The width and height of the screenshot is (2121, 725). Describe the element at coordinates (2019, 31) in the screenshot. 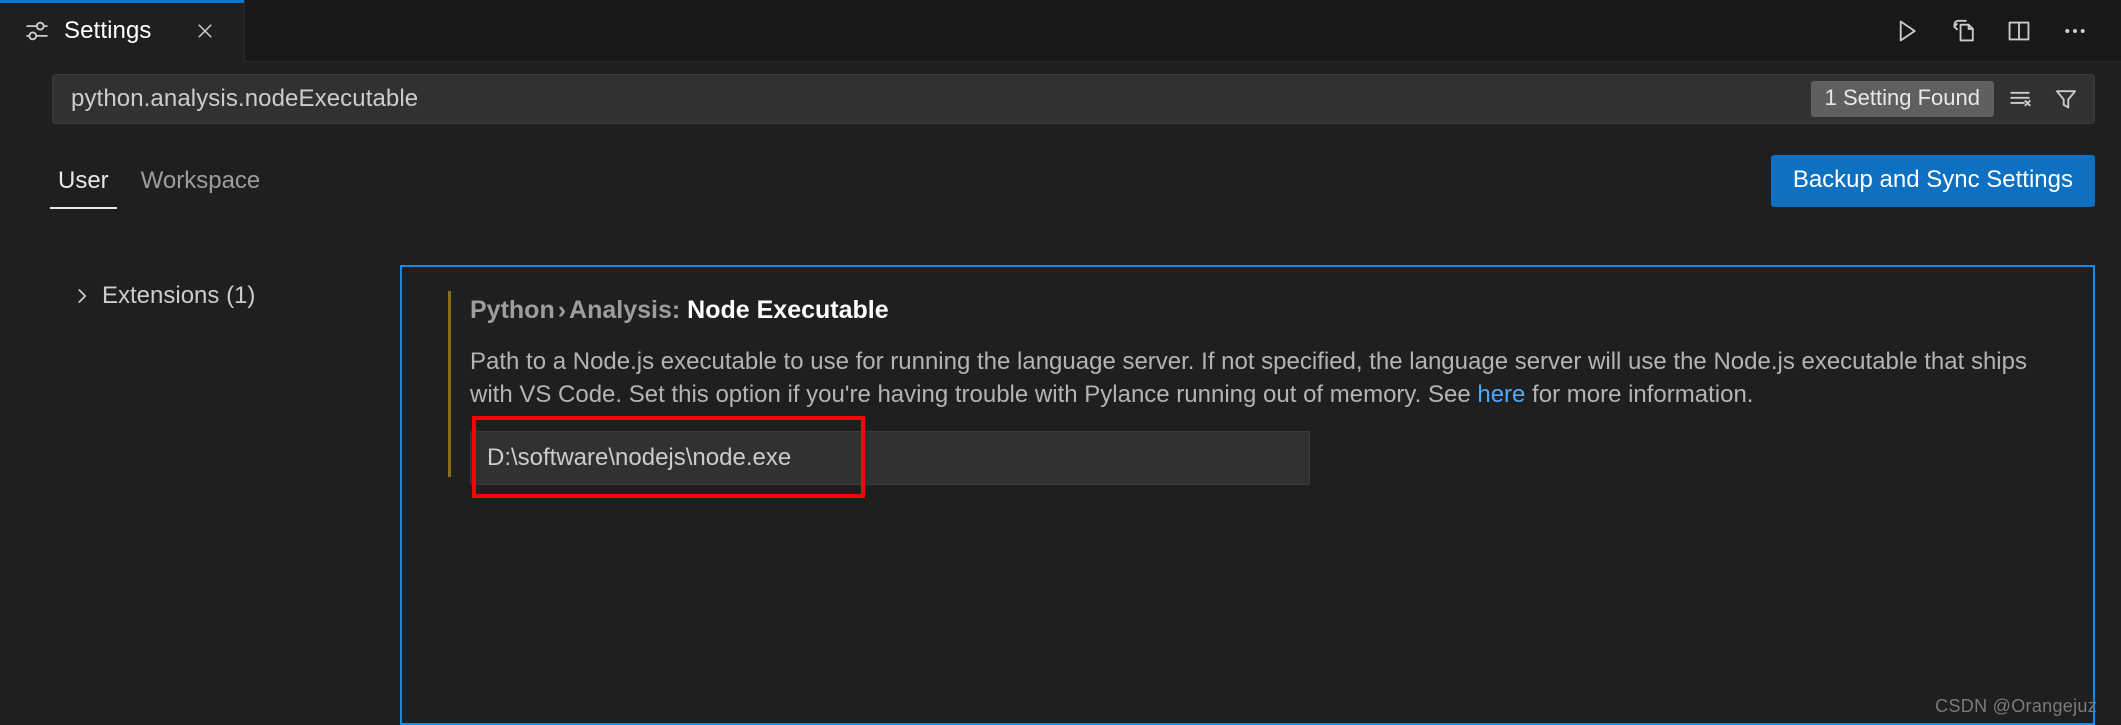

I see `split-editor-icon` at that location.